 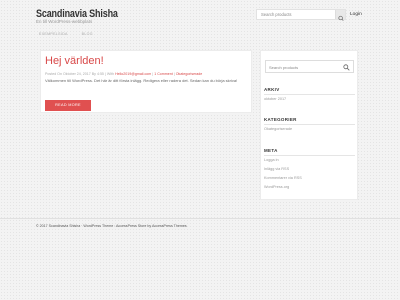 What do you see at coordinates (163, 74) in the screenshot?
I see `post-comments-link: 1 Comment` at bounding box center [163, 74].